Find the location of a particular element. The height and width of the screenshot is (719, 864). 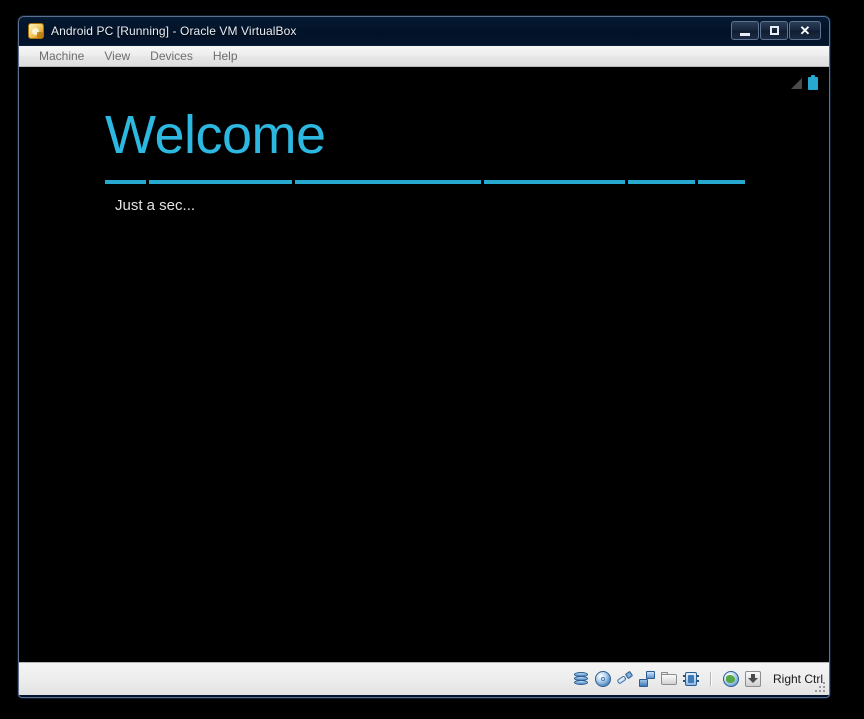

close-icon: ✕ is located at coordinates (805, 30).